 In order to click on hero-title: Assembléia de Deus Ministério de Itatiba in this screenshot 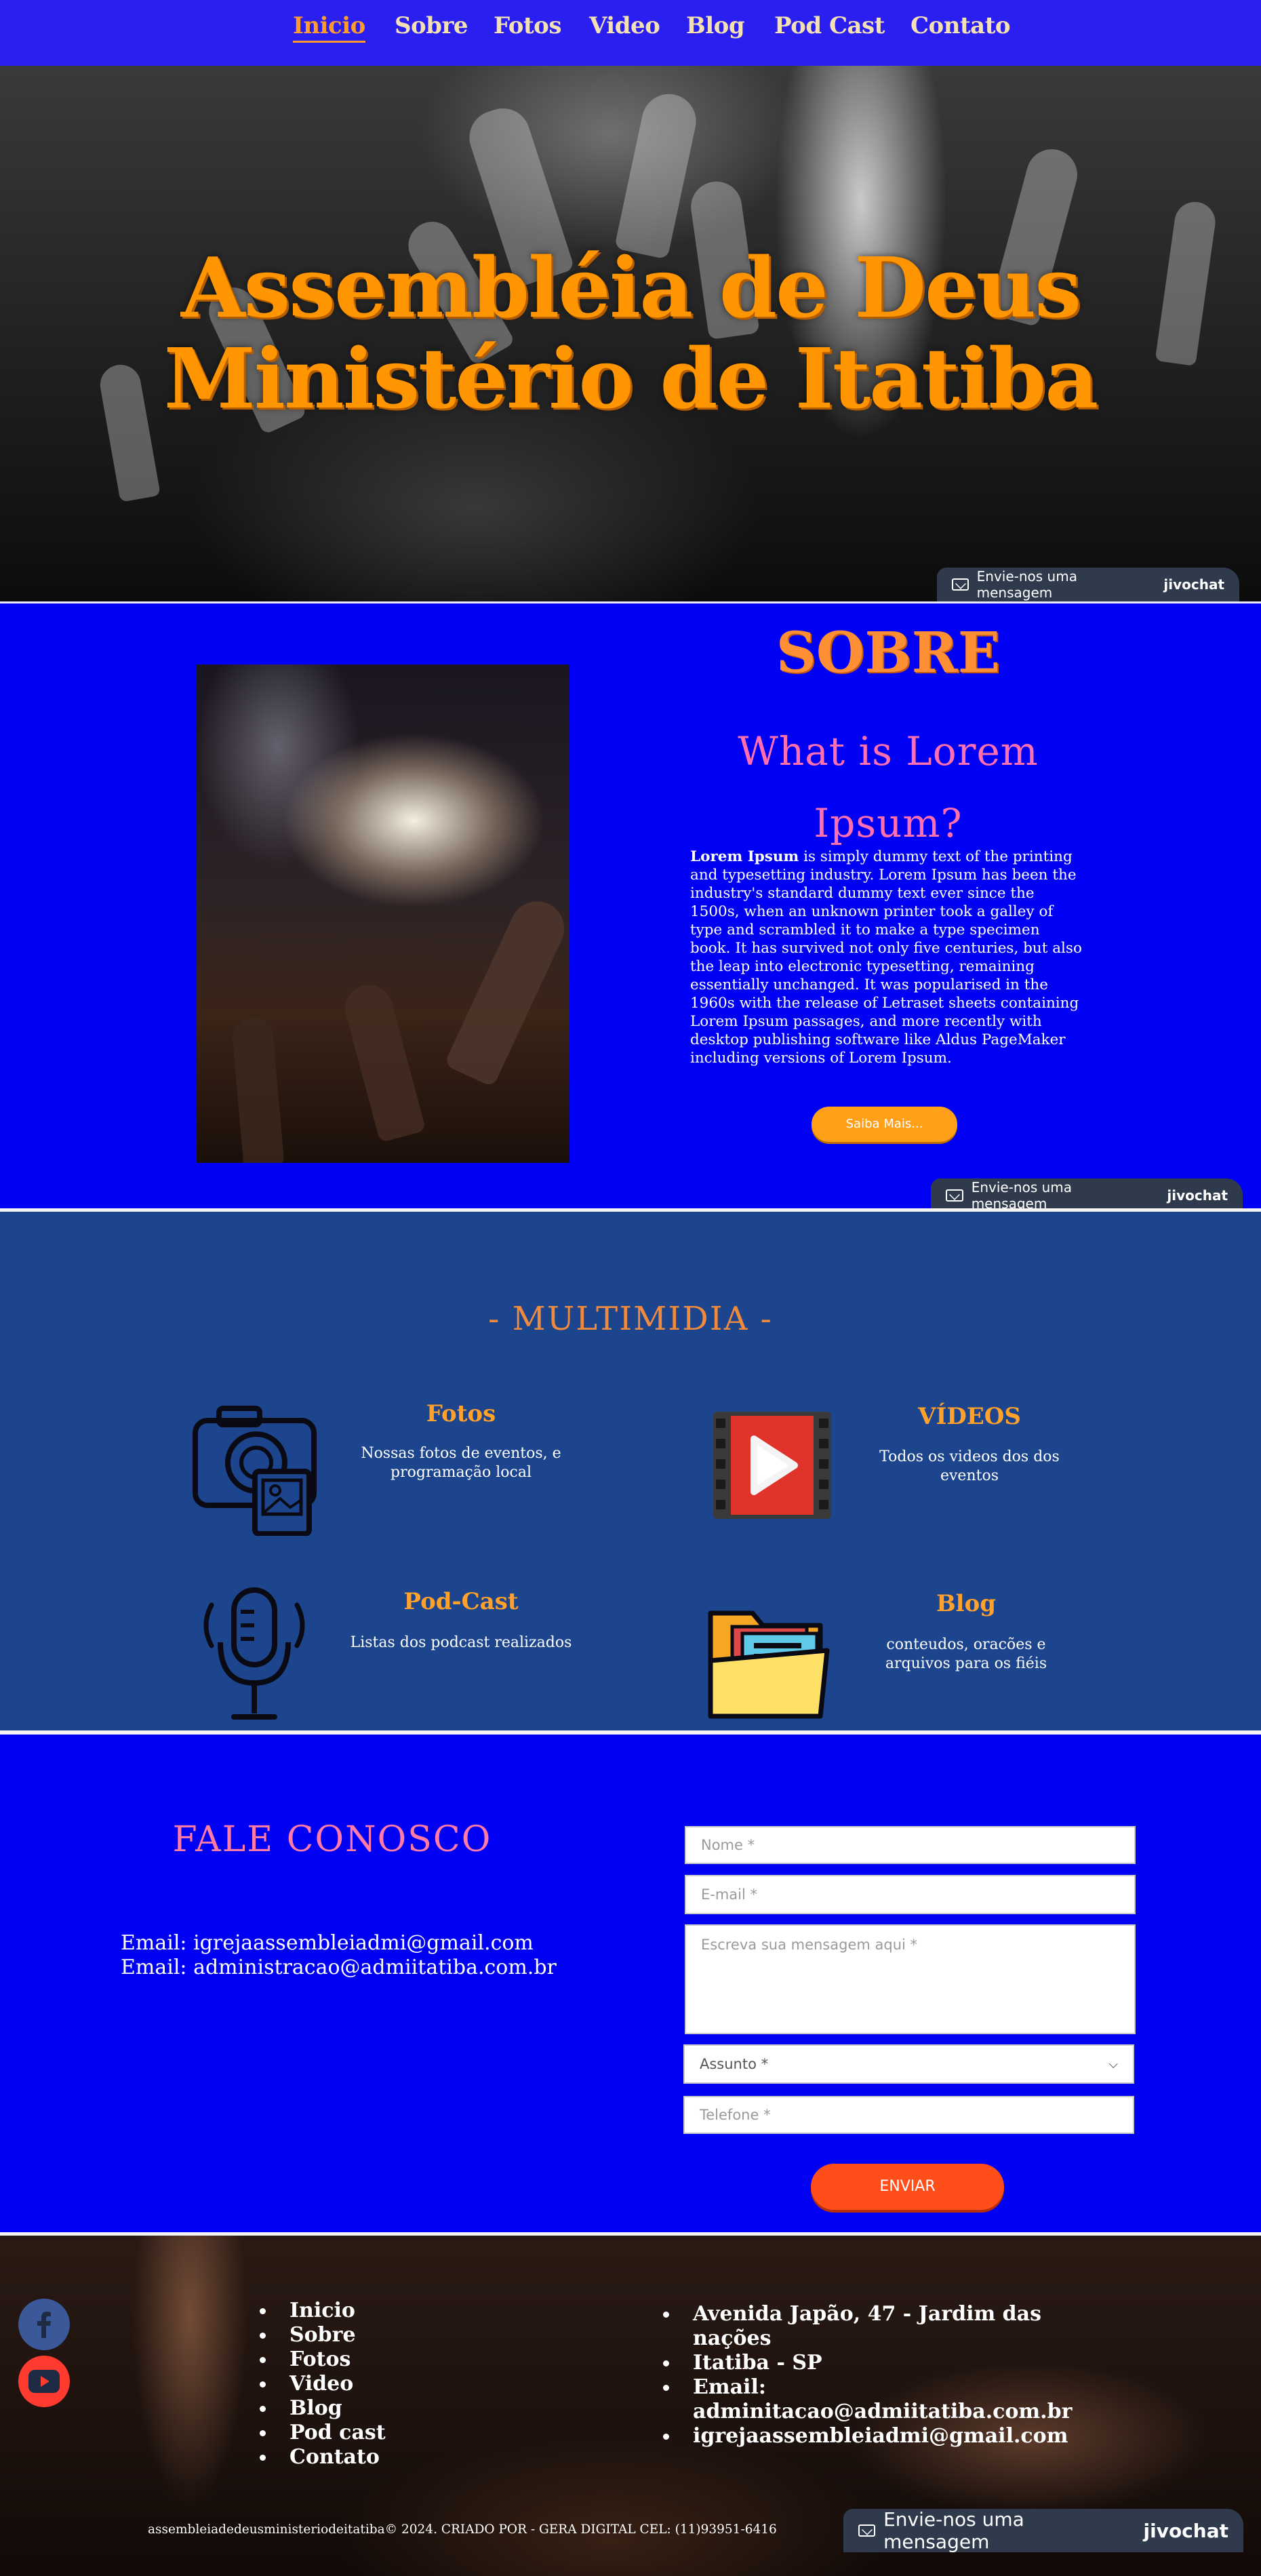, I will do `click(630, 333)`.